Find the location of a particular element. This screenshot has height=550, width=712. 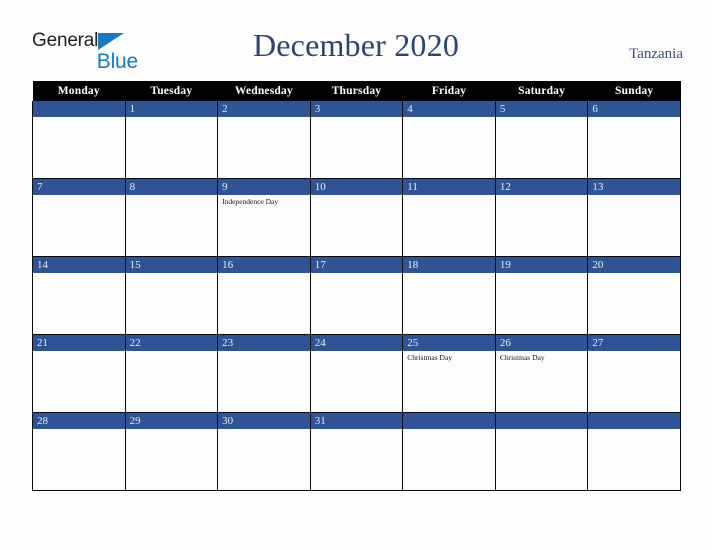

calendar-day-cell: 28 is located at coordinates (79, 451).